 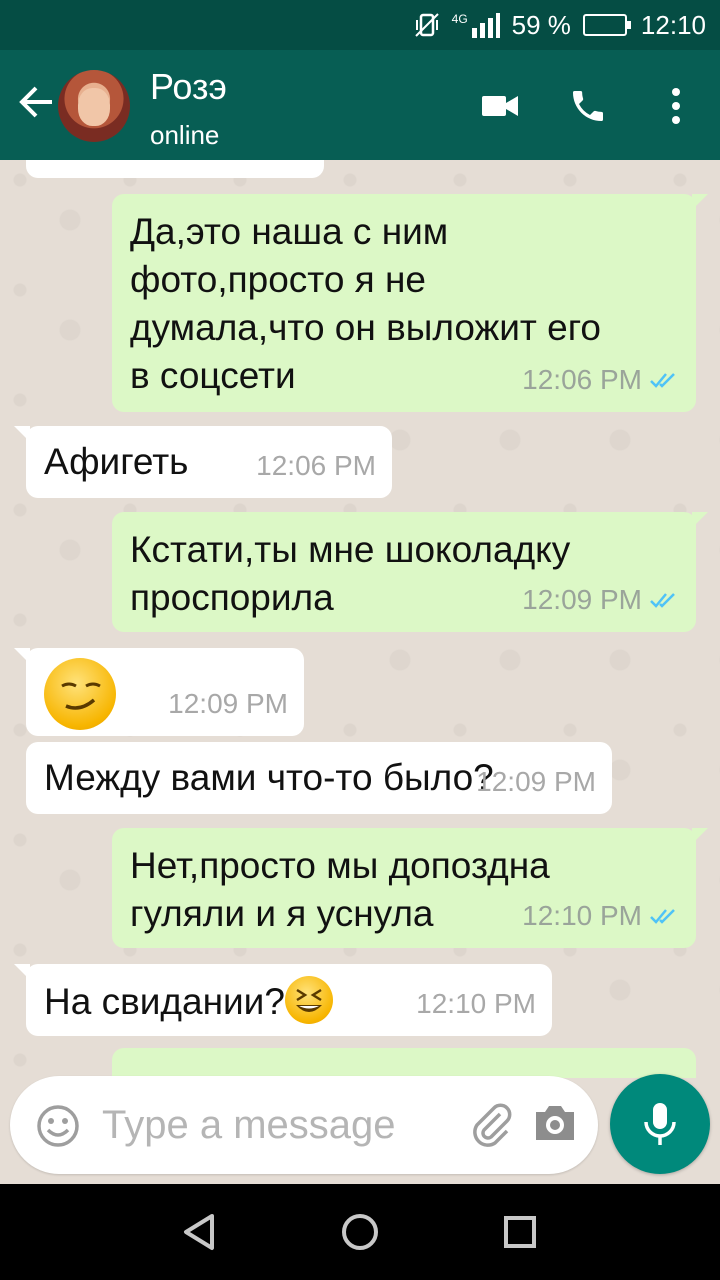 I want to click on status-bar: 4G 59 % 12:10, so click(x=360, y=25).